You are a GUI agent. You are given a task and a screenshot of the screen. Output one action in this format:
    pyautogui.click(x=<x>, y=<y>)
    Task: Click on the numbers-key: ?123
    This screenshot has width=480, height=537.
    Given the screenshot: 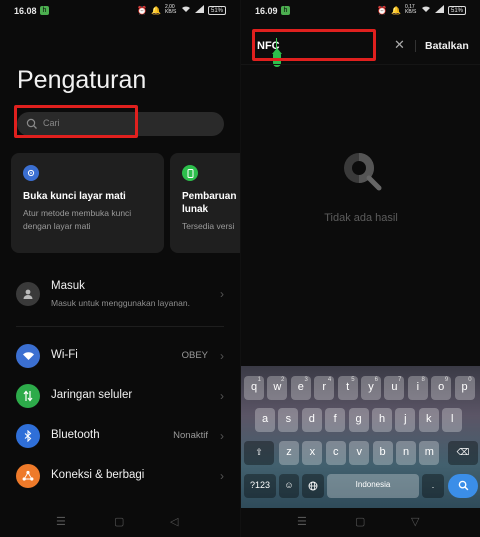 What is the action you would take?
    pyautogui.click(x=260, y=486)
    